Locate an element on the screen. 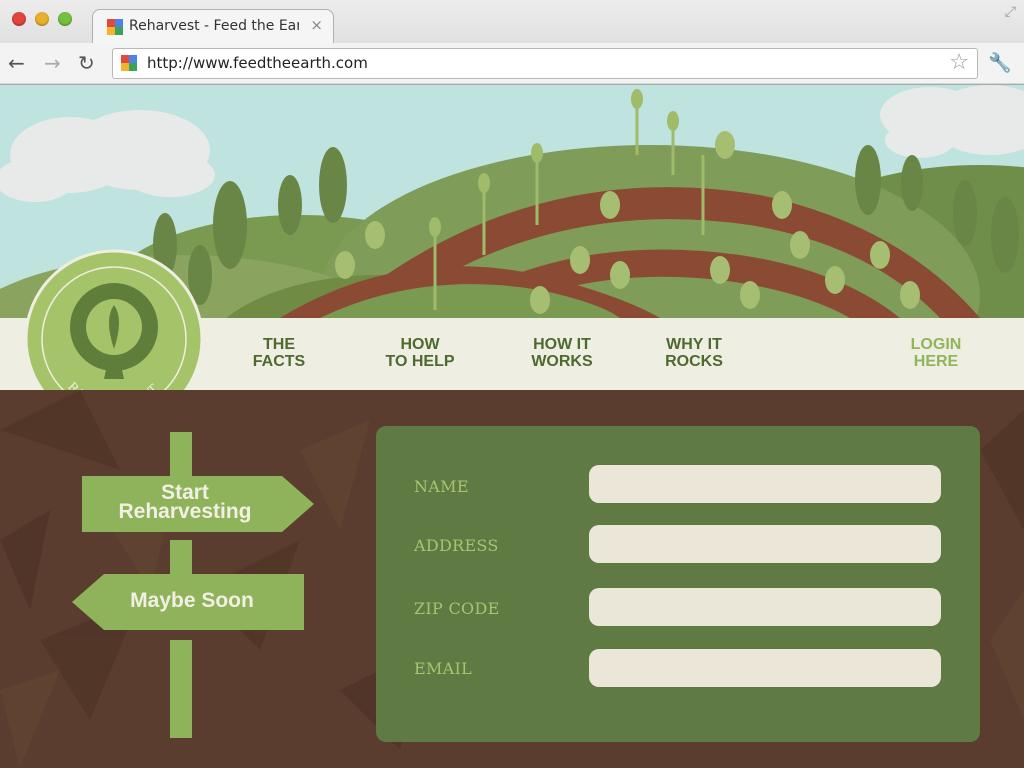  back-icon: ← is located at coordinates (16, 63).